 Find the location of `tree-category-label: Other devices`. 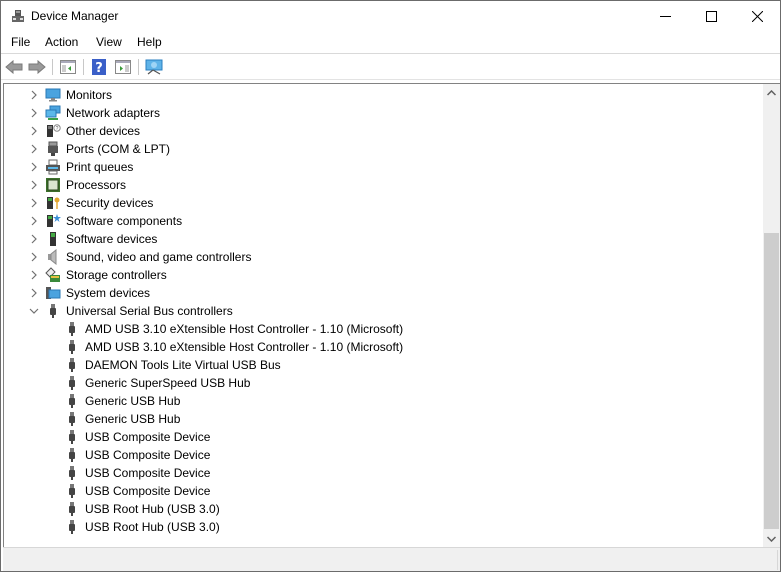

tree-category-label: Other devices is located at coordinates (103, 131).